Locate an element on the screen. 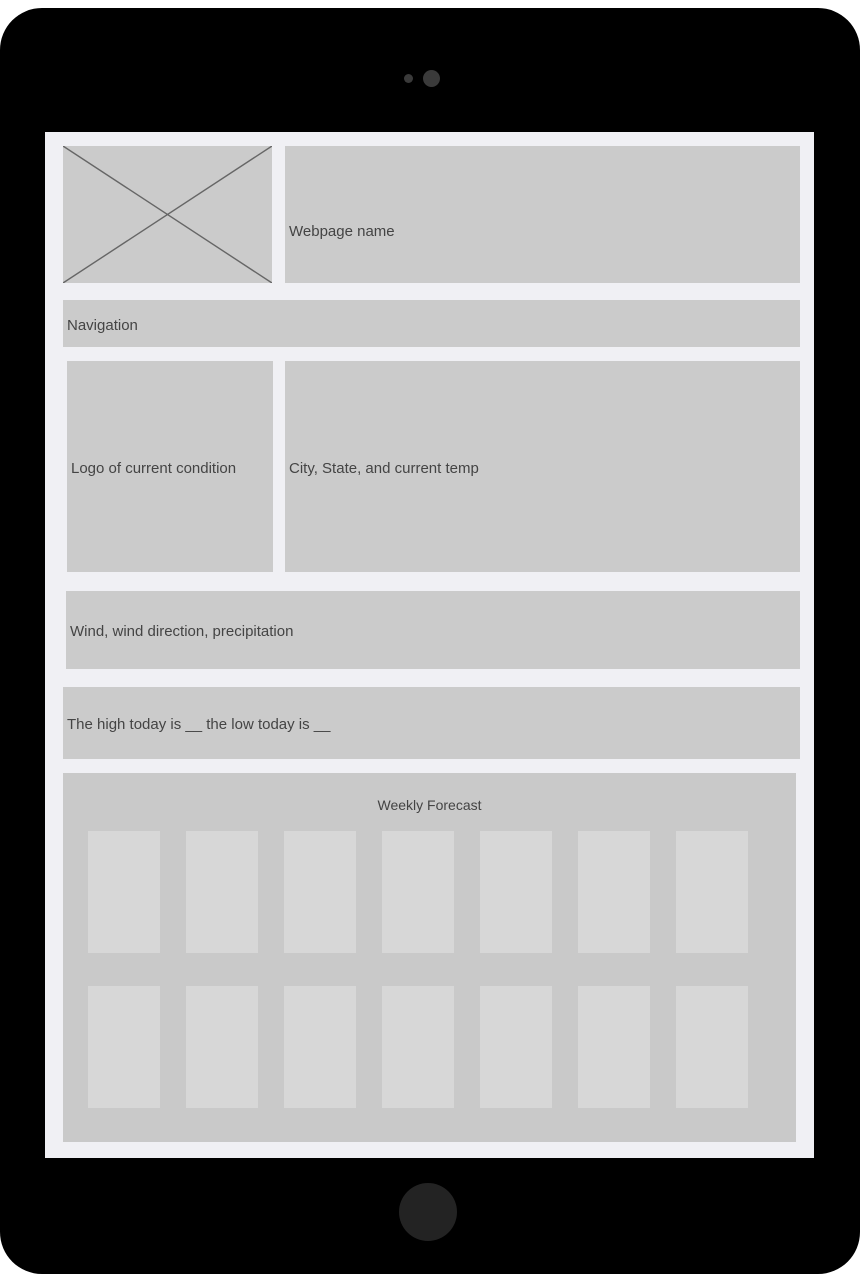  image-placeholder-cross-icon is located at coordinates (167, 214).